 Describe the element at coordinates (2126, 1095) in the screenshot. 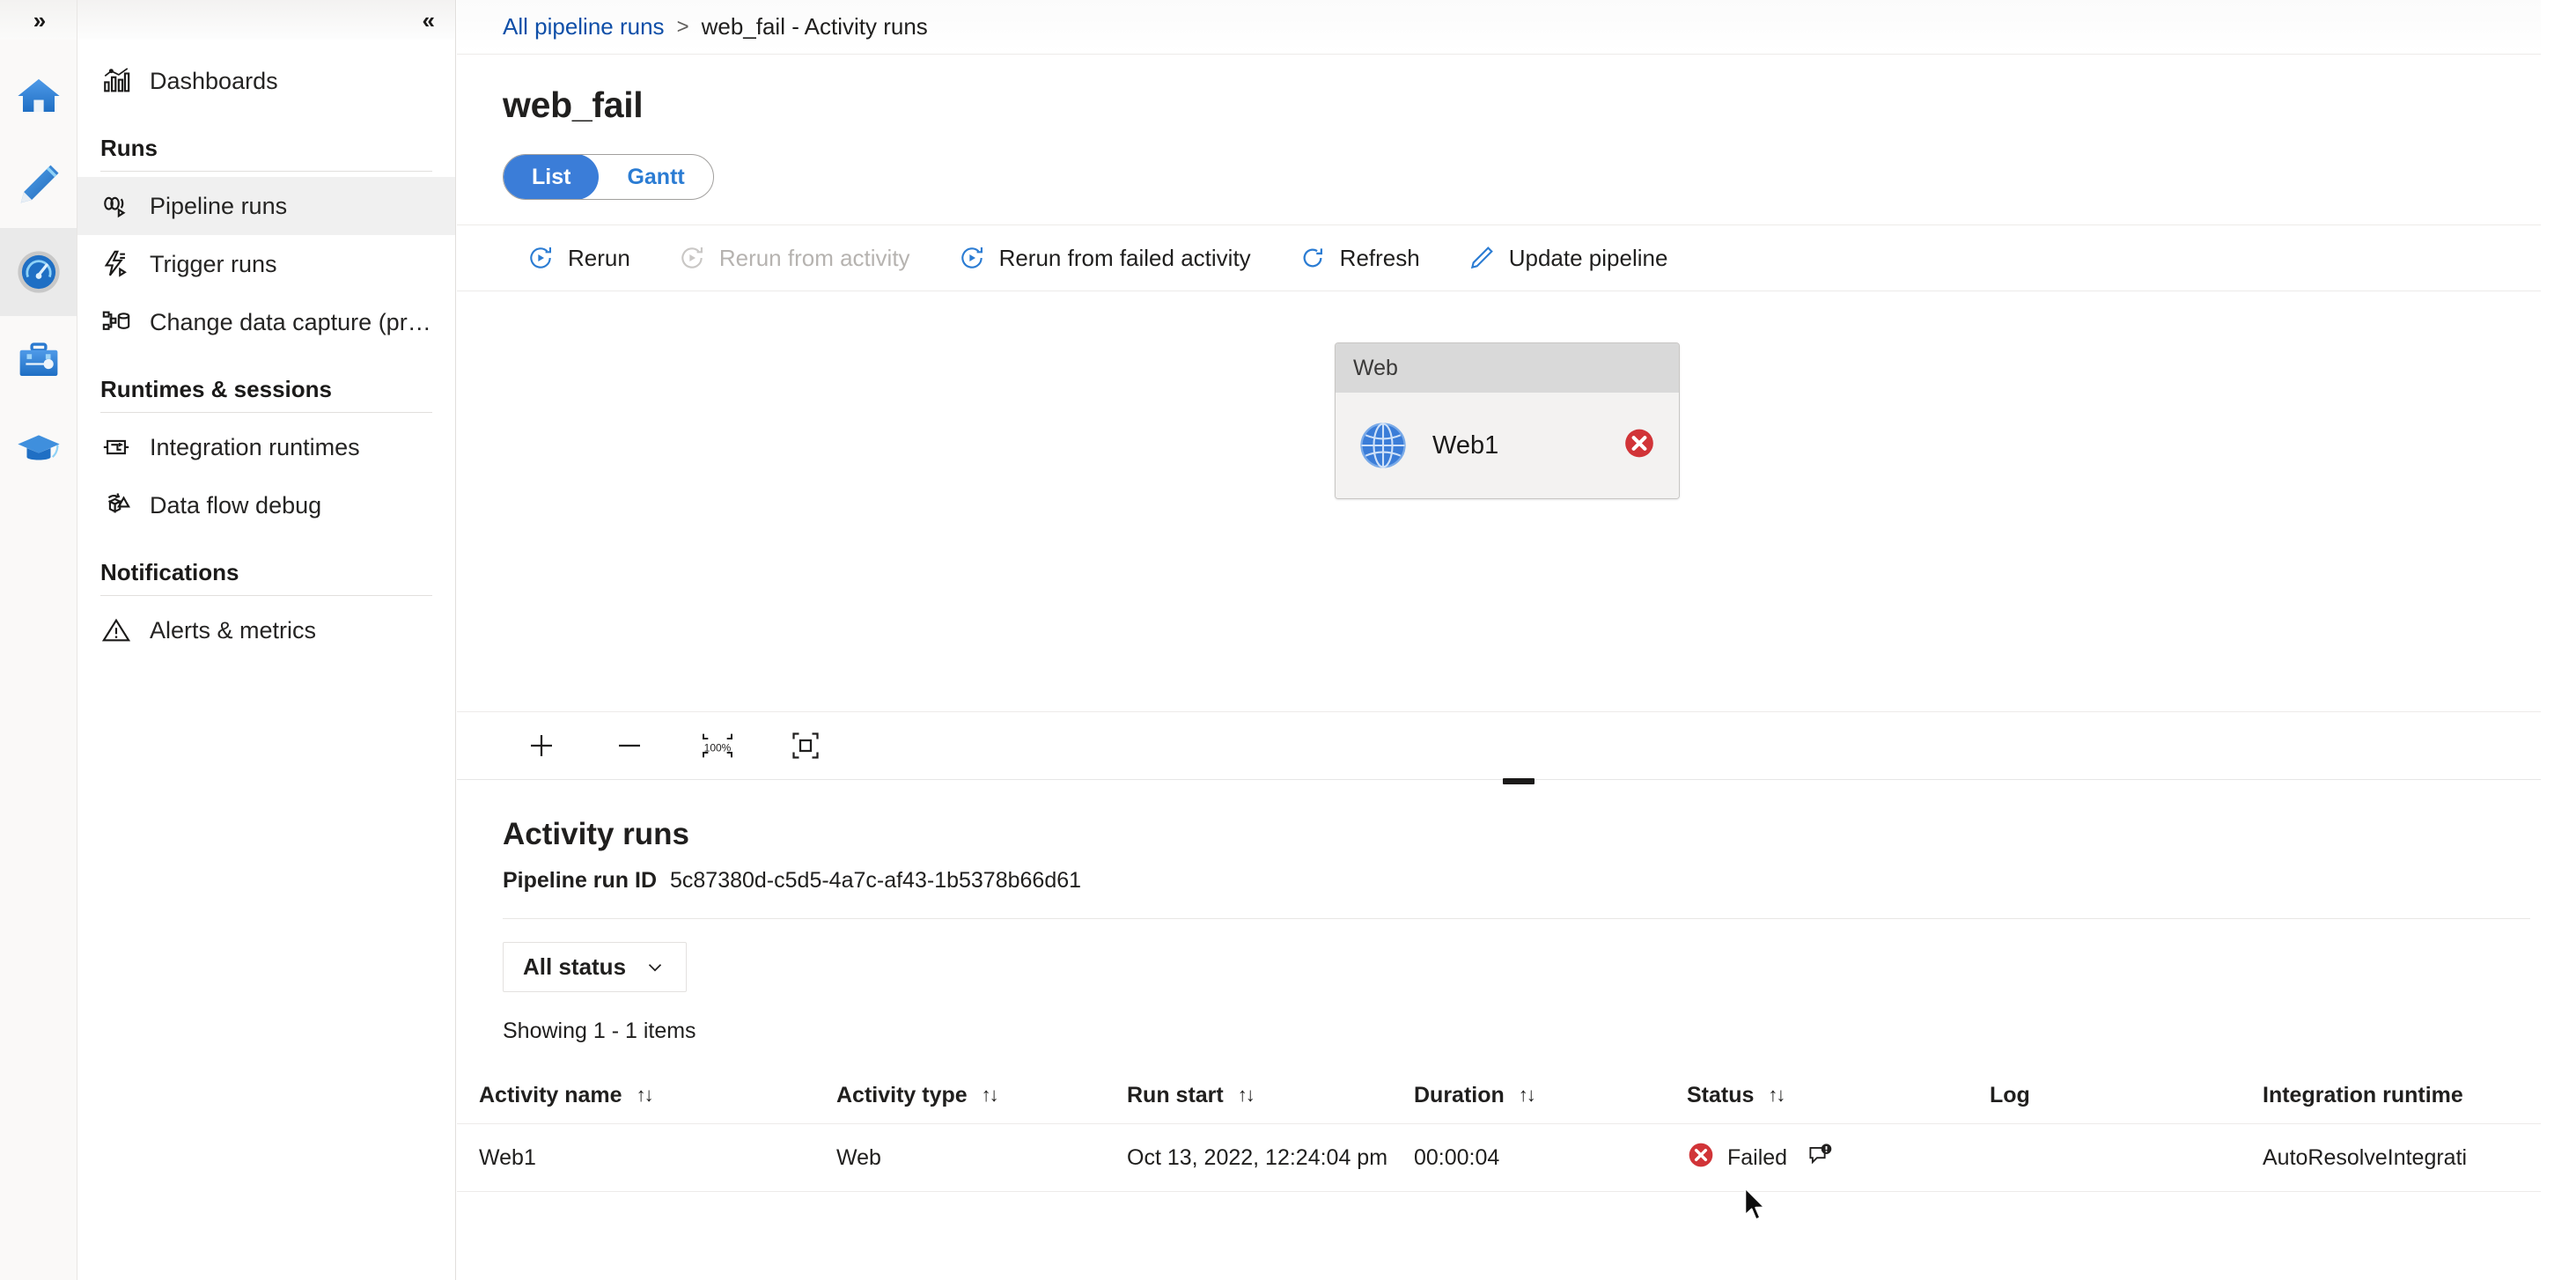

I see `column-header-log: Log` at that location.